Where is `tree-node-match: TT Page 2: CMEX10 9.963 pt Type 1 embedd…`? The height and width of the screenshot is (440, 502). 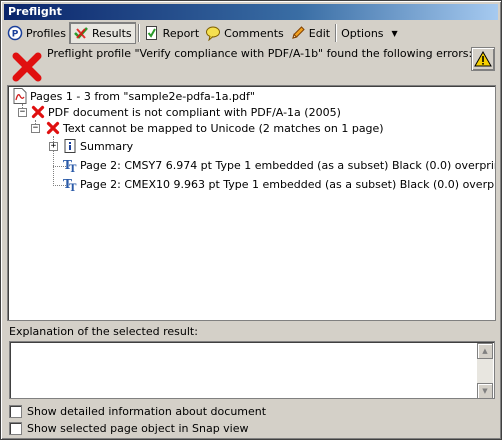
tree-node-match: TT Page 2: CMEX10 9.963 pt Type 1 embedd… is located at coordinates (279, 184).